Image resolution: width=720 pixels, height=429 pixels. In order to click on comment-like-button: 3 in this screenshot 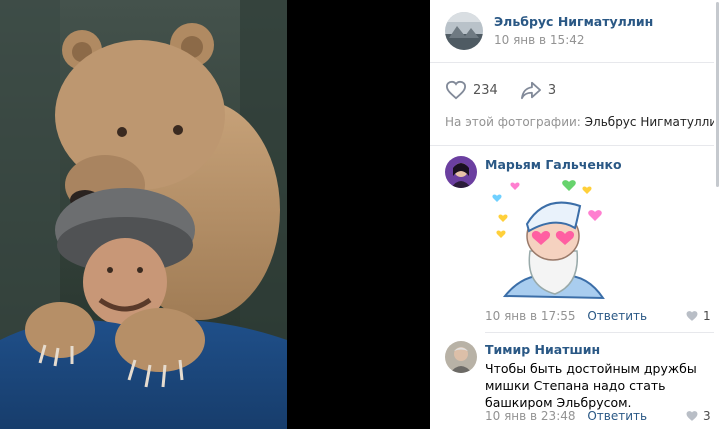, I will do `click(698, 416)`.